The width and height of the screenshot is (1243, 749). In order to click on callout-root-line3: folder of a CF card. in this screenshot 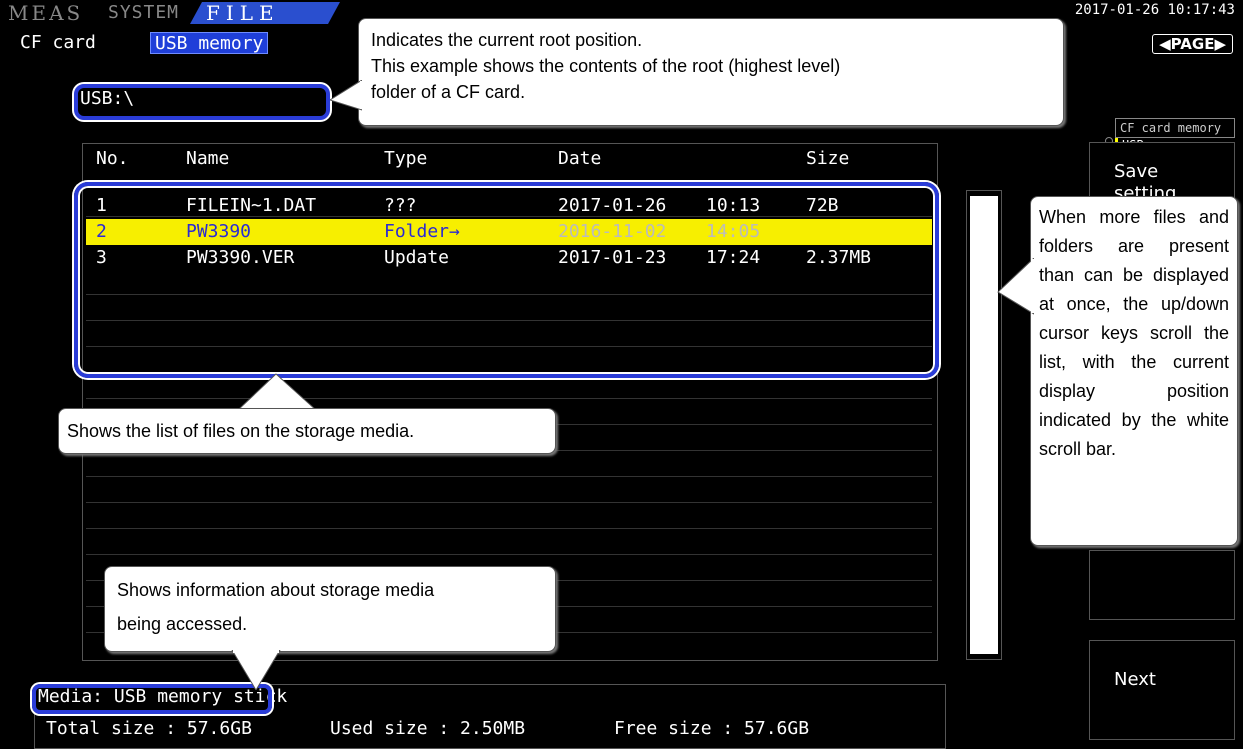, I will do `click(448, 92)`.